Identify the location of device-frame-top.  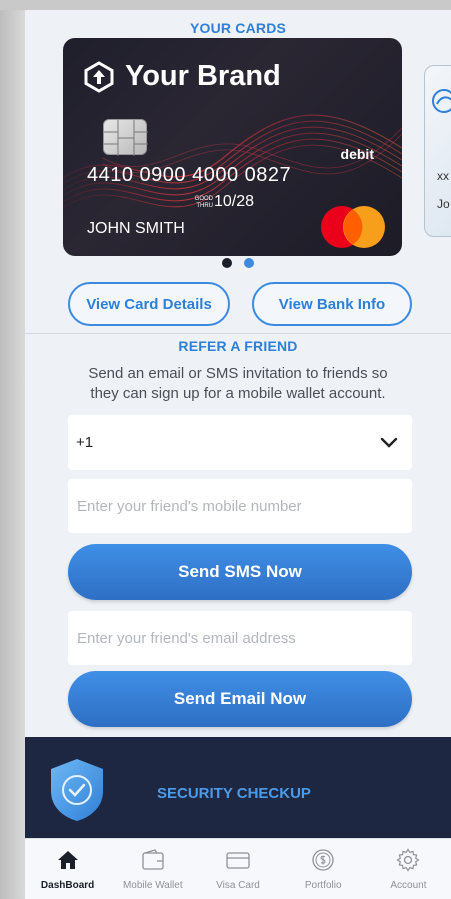
(225, 5).